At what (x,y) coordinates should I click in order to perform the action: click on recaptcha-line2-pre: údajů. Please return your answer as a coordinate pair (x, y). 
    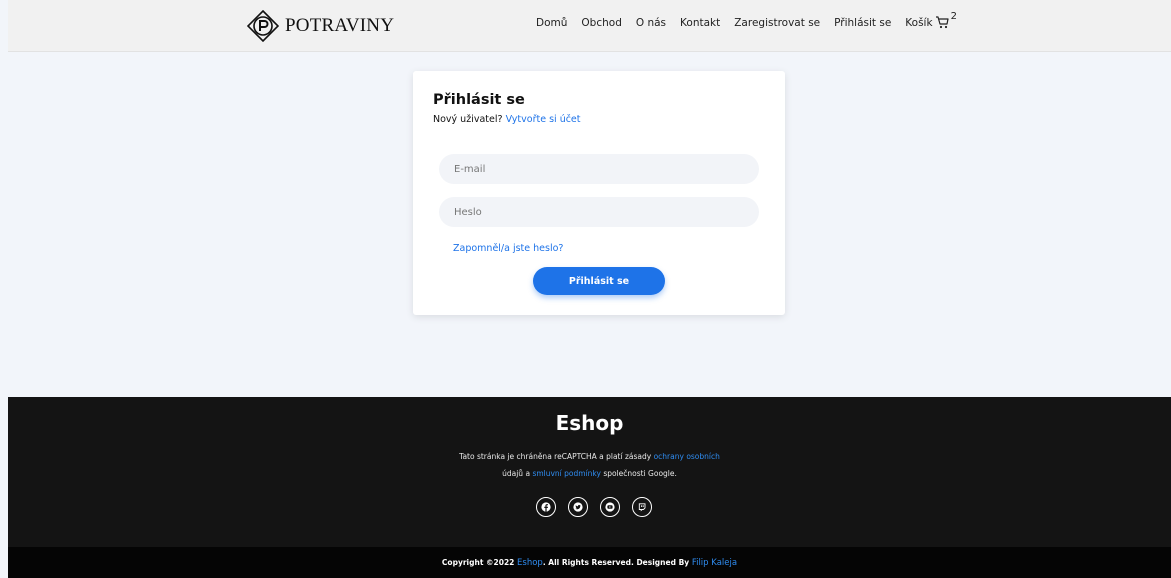
    Looking at the image, I should click on (513, 473).